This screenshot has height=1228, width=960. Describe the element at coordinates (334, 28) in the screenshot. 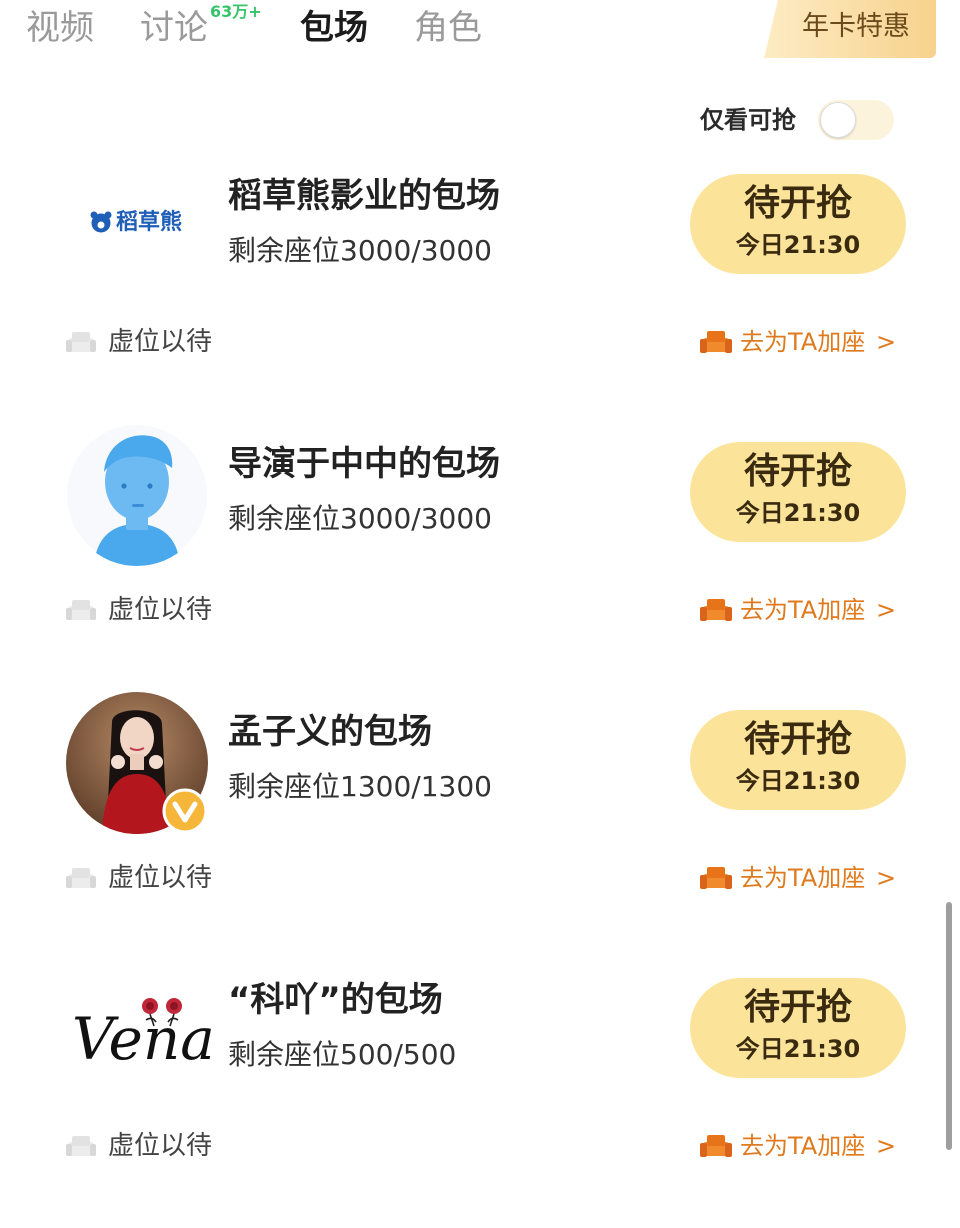

I see `tab-private-screening: 包场` at that location.